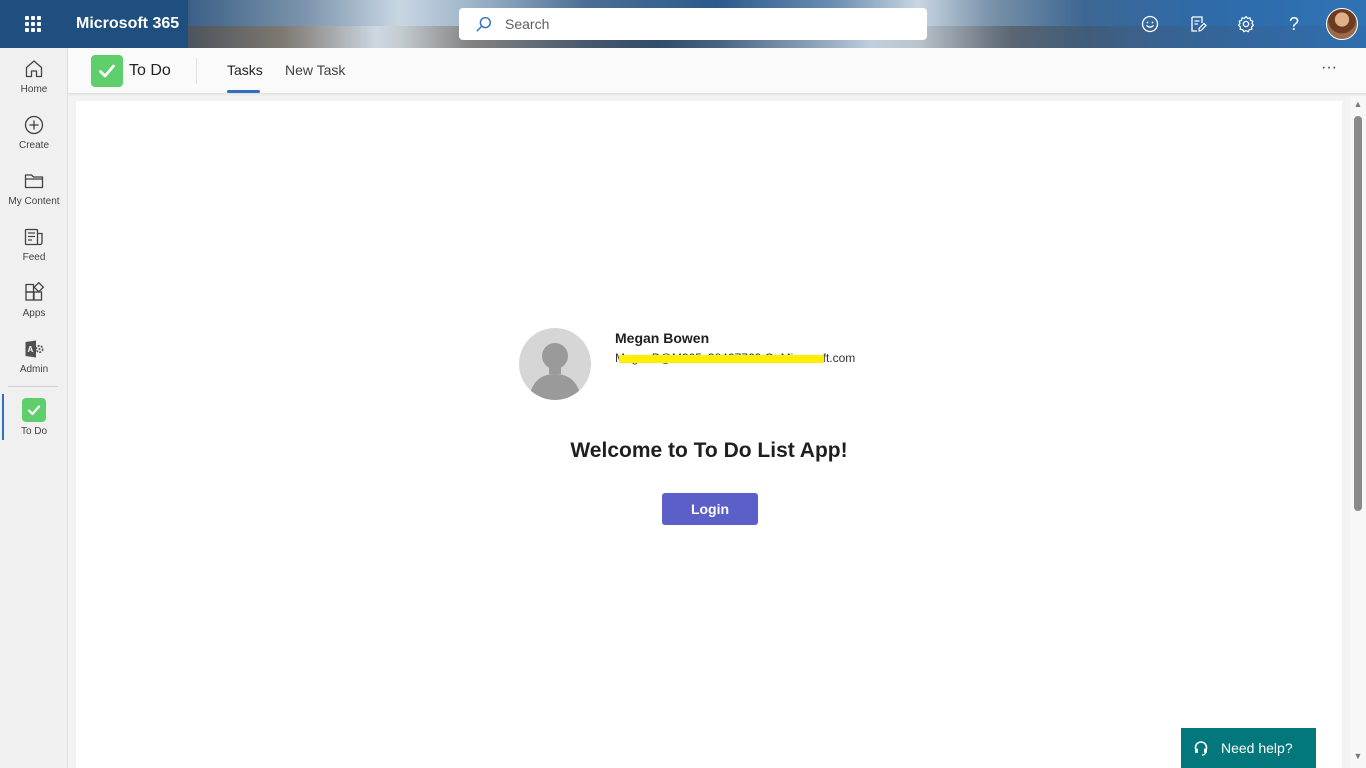 Image resolution: width=1366 pixels, height=768 pixels. I want to click on todo-app-logo-icon, so click(107, 71).